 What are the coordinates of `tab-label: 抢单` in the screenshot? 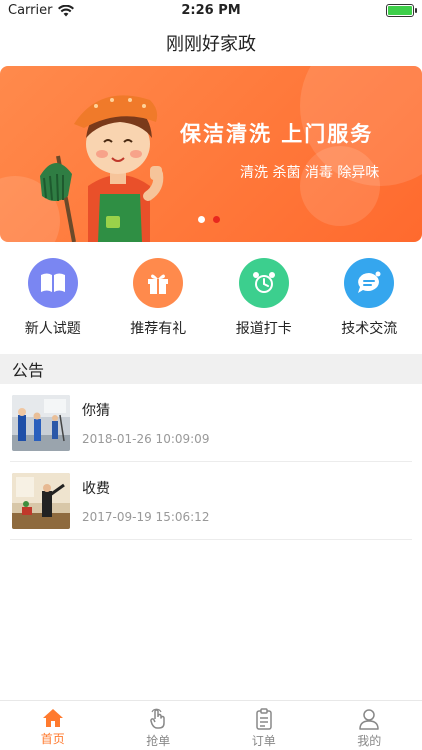 It's located at (158, 741).